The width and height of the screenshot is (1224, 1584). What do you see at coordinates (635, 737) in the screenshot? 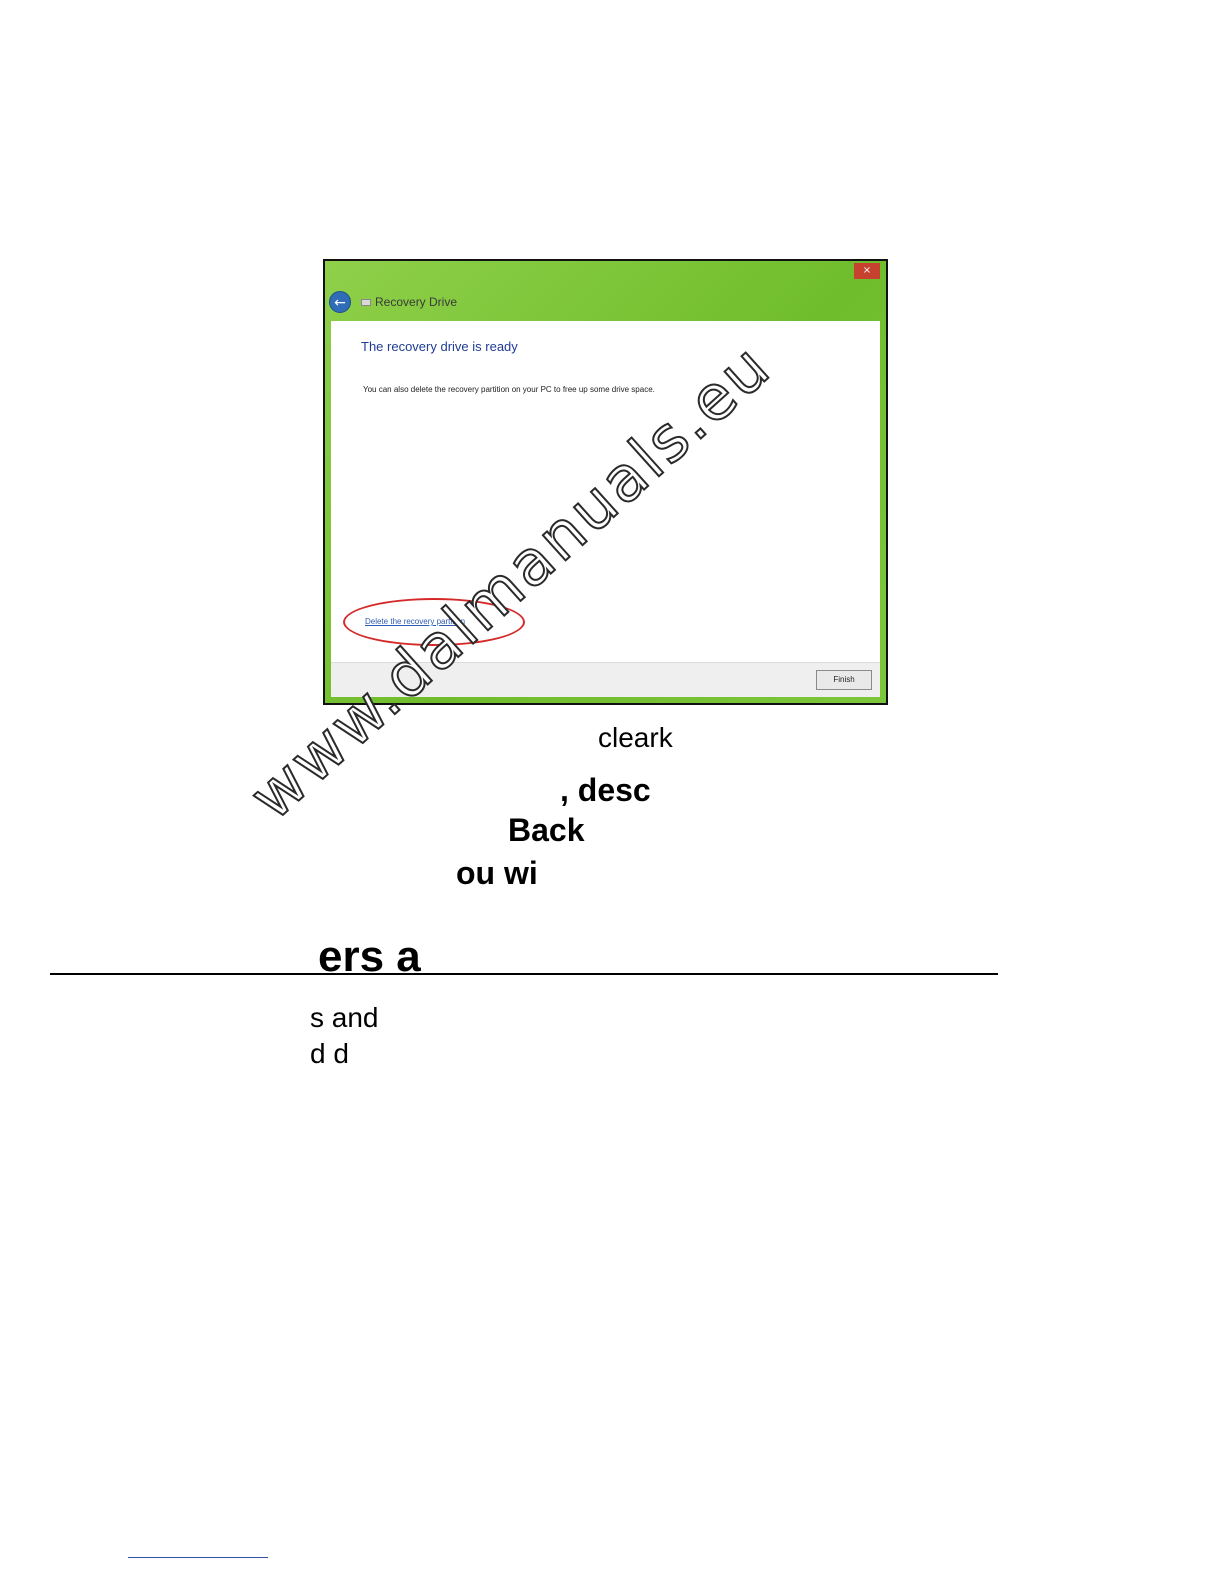
I see `text-fragment-1: cleark` at bounding box center [635, 737].